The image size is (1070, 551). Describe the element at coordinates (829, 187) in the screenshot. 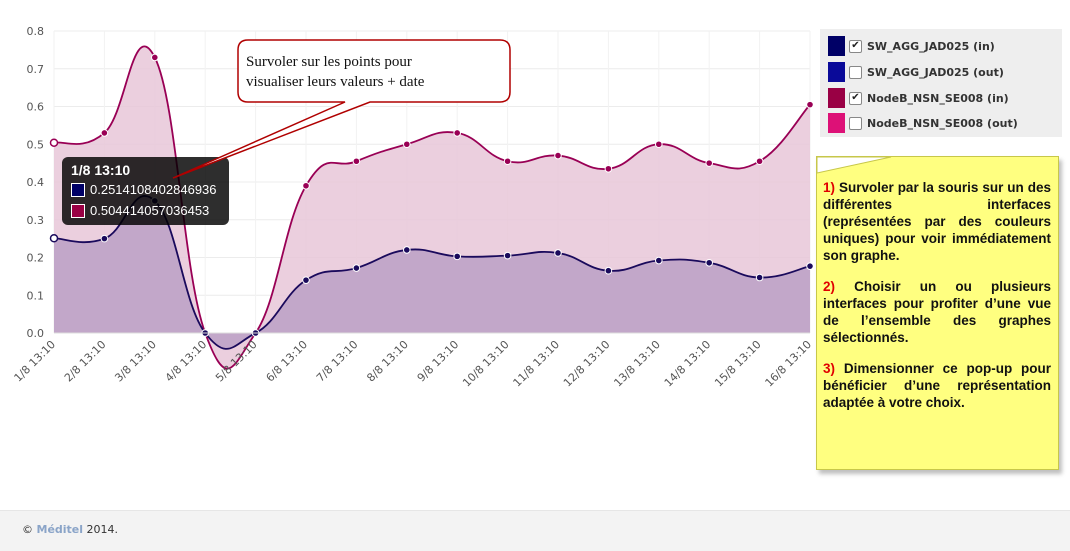

I see `step-number: 1)` at that location.